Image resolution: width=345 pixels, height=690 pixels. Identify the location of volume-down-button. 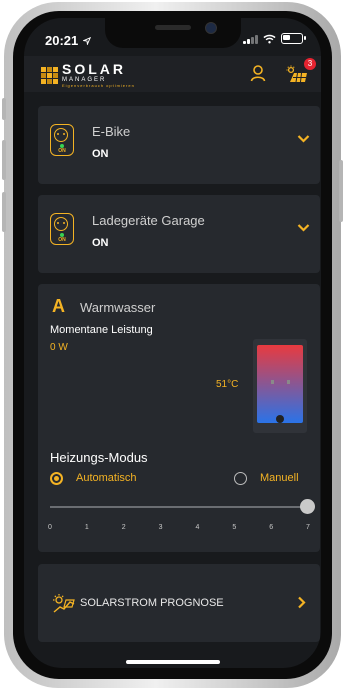
(4, 212).